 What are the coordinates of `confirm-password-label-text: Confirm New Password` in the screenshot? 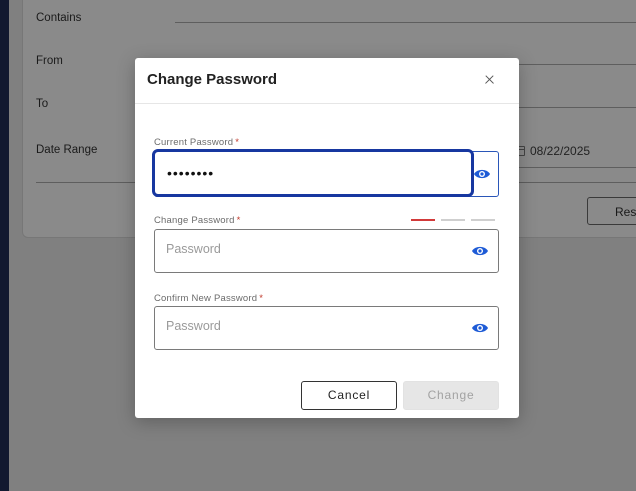 It's located at (206, 298).